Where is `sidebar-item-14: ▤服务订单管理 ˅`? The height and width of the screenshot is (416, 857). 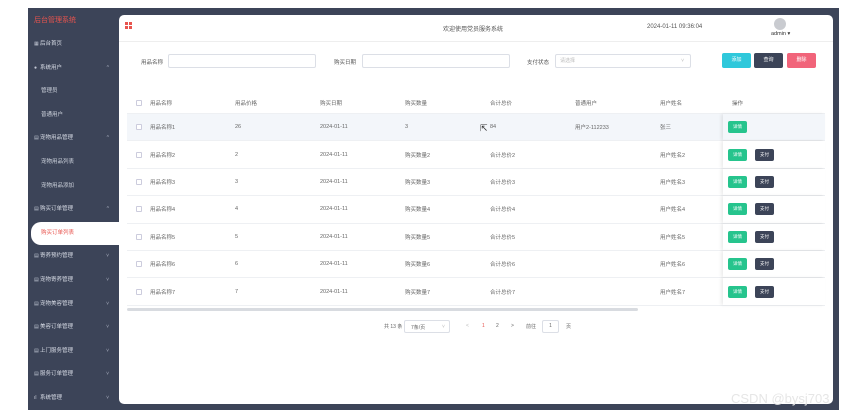
sidebar-item-14: ▤服务订单管理 ˅ is located at coordinates (73, 375).